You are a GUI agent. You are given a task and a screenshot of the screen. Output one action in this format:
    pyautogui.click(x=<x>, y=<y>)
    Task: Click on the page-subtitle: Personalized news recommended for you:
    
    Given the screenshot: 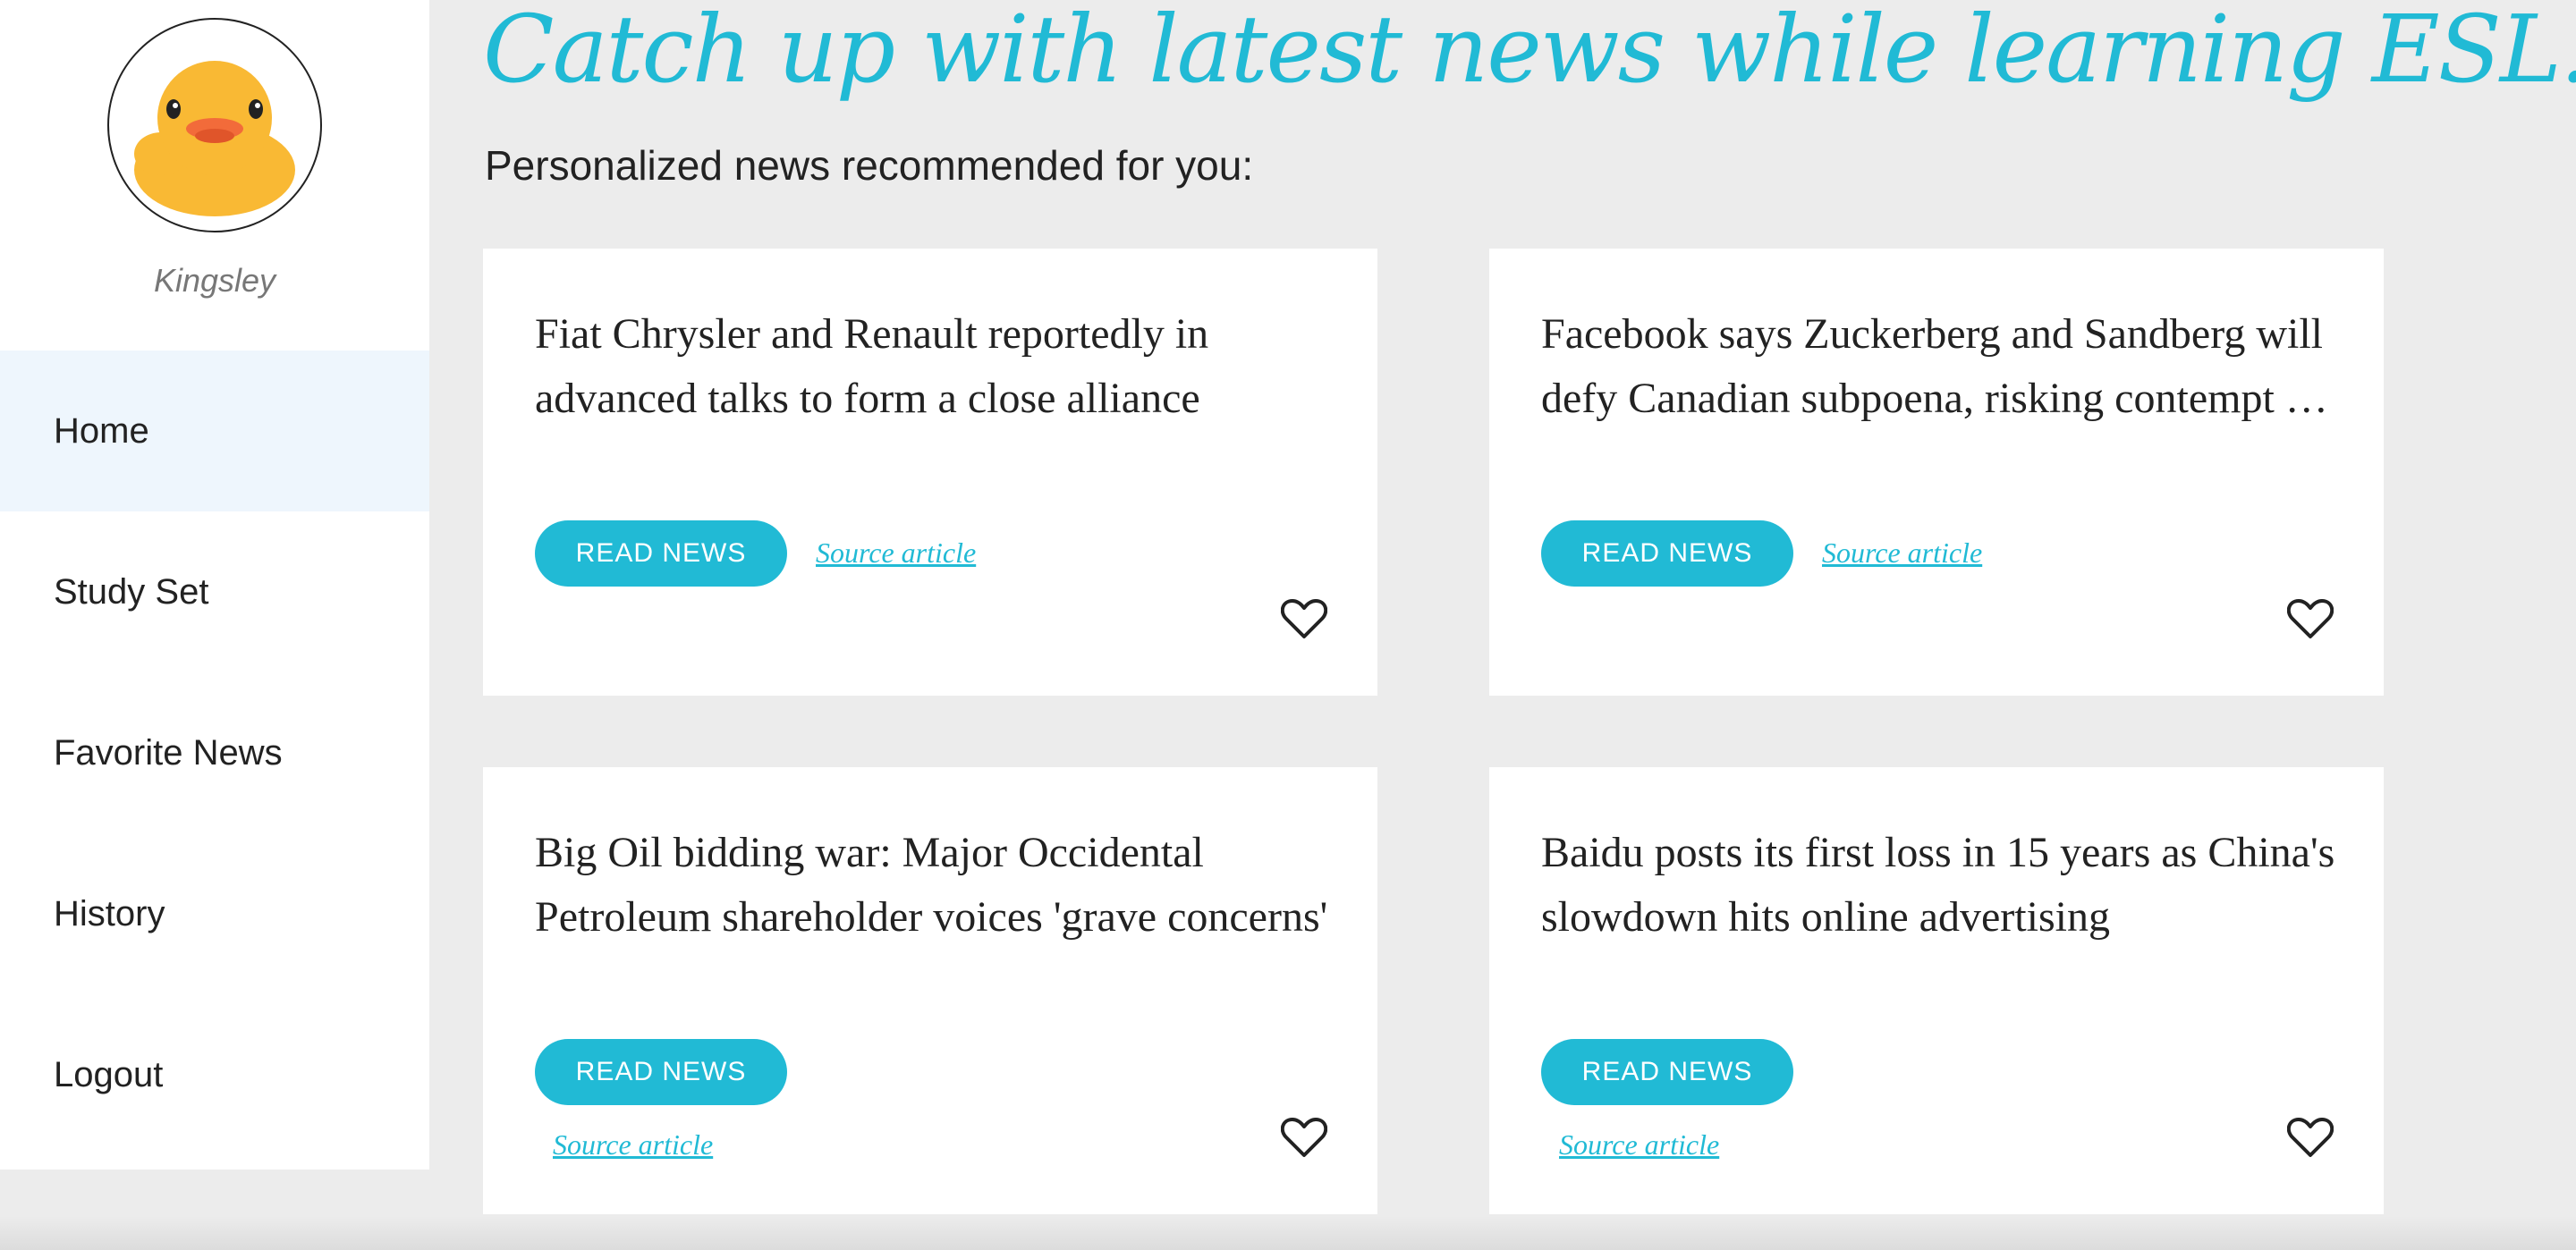 What is the action you would take?
    pyautogui.click(x=869, y=165)
    